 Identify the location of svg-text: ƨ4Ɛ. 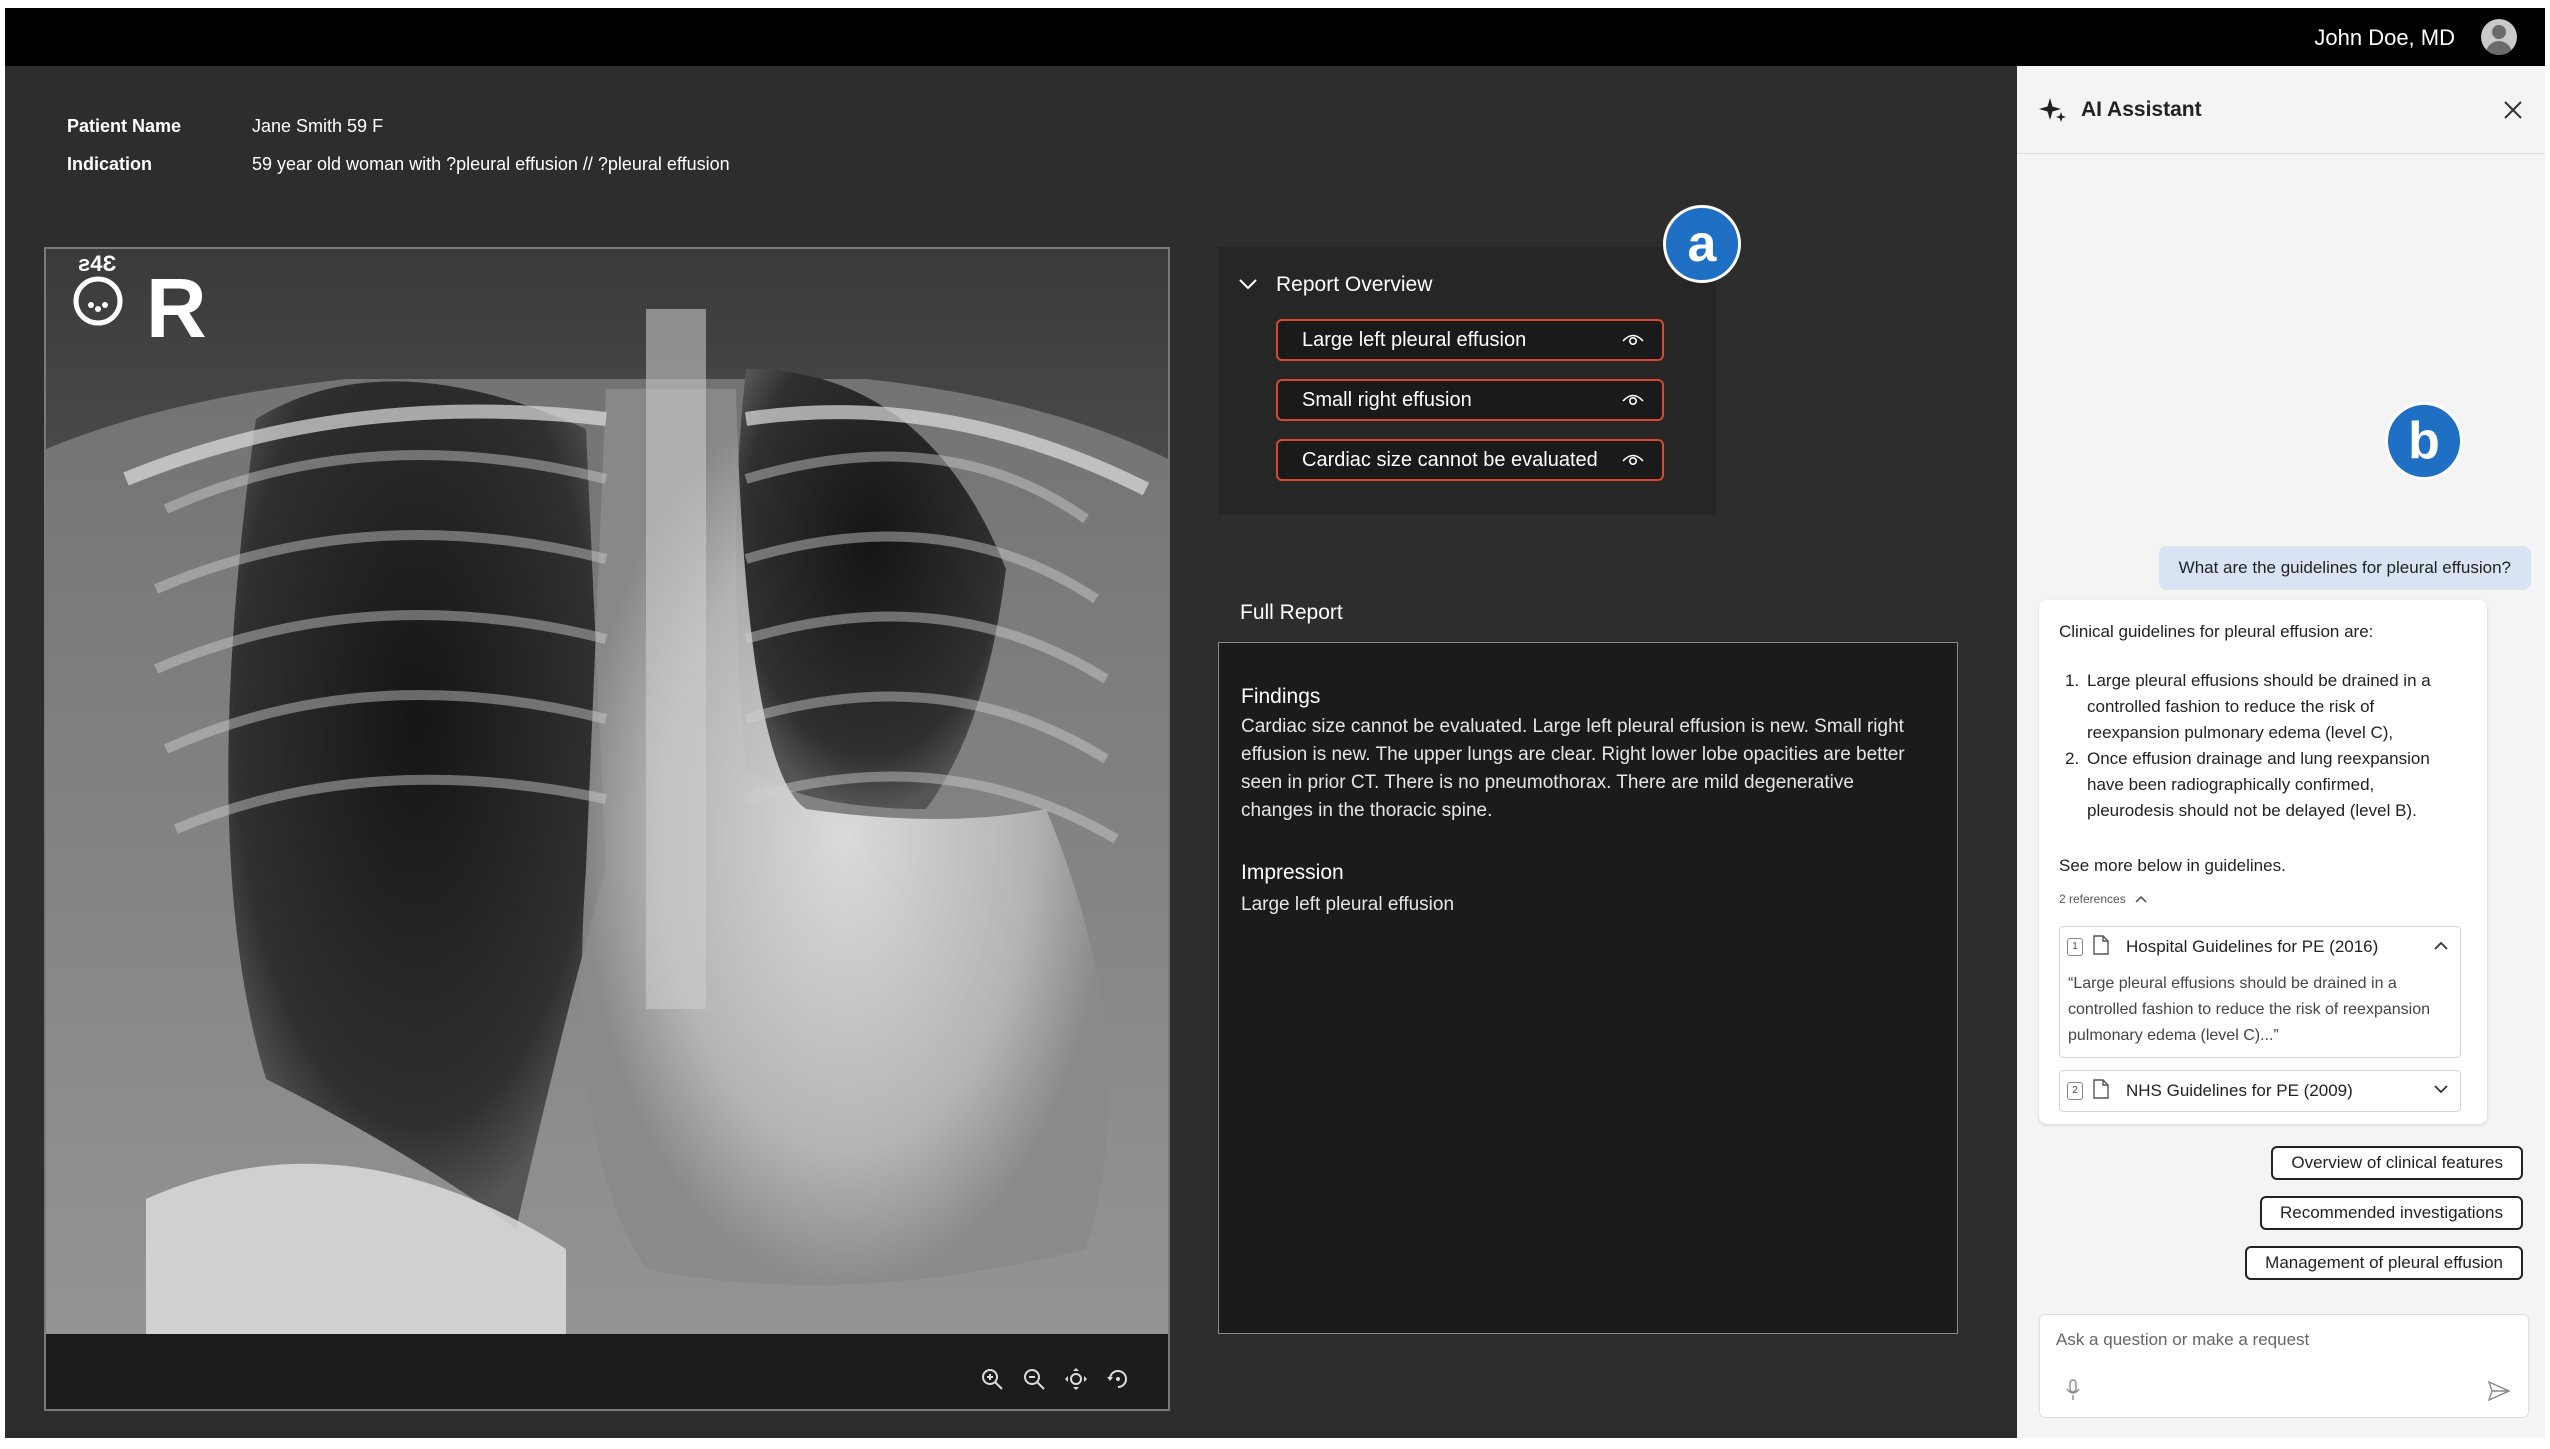
(97, 263).